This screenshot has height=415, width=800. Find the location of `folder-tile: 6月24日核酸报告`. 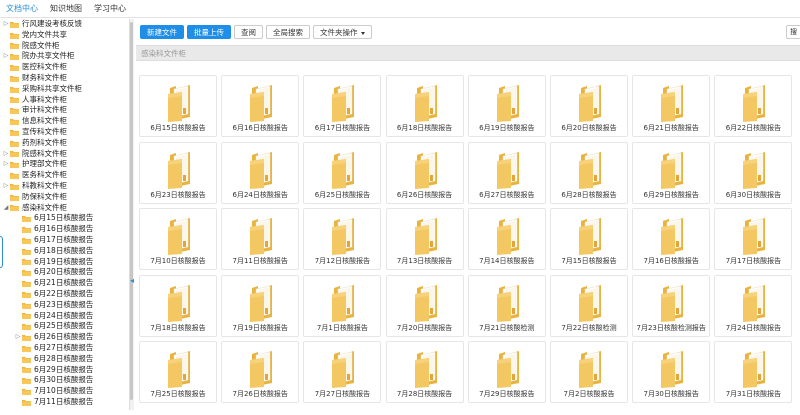

folder-tile: 6月24日核酸报告 is located at coordinates (260, 172).